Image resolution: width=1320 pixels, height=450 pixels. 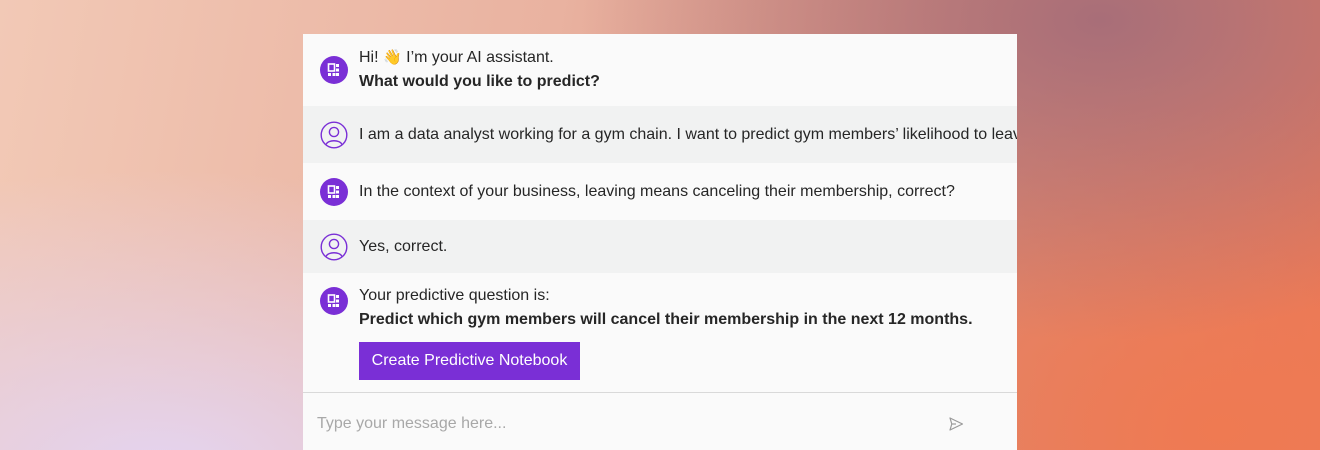 I want to click on message-input, so click(x=617, y=424).